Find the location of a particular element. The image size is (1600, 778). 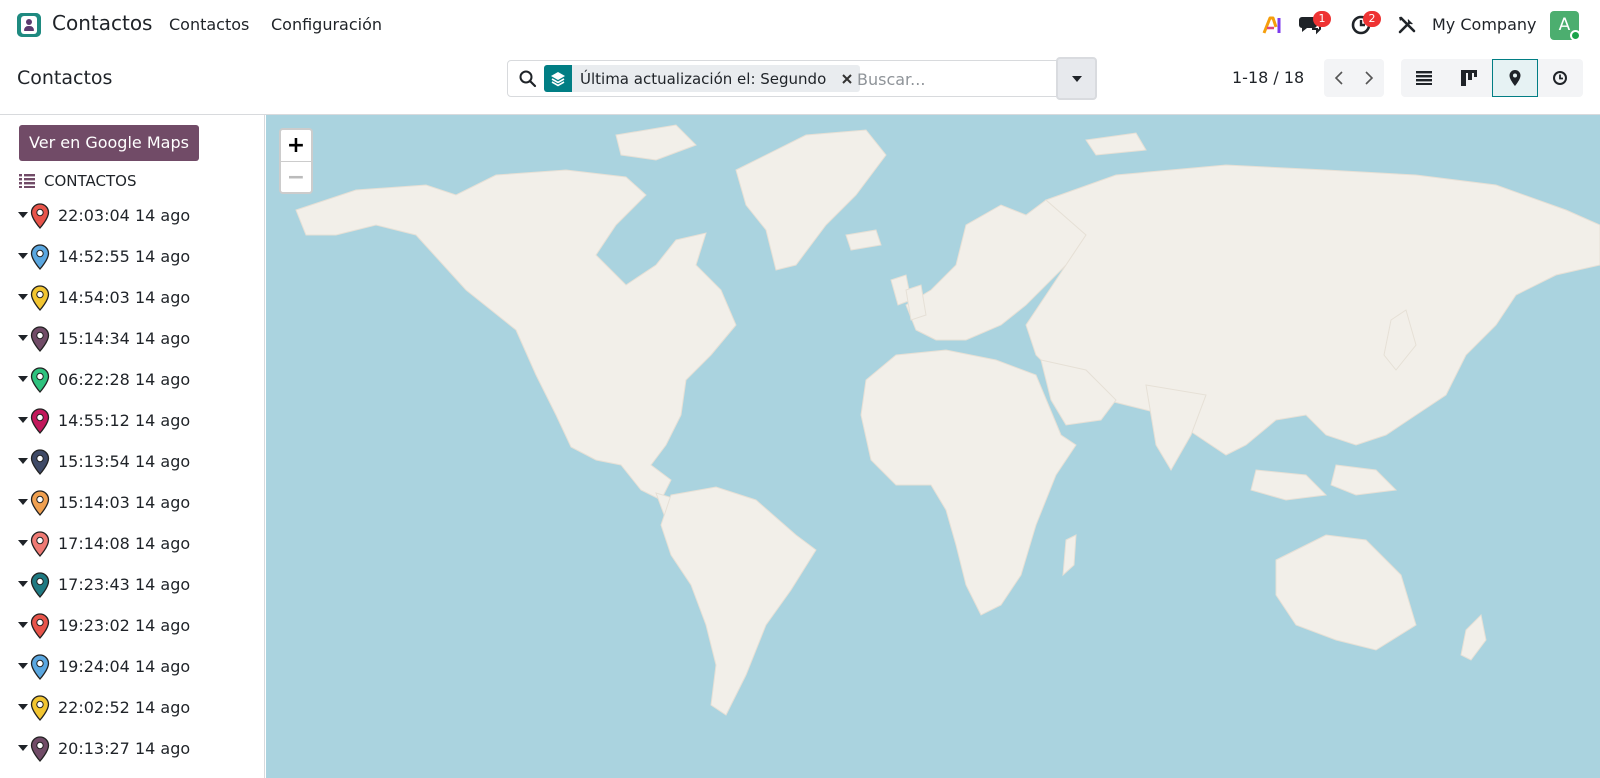

record-label: 22:03:04 14 ago is located at coordinates (124, 215).